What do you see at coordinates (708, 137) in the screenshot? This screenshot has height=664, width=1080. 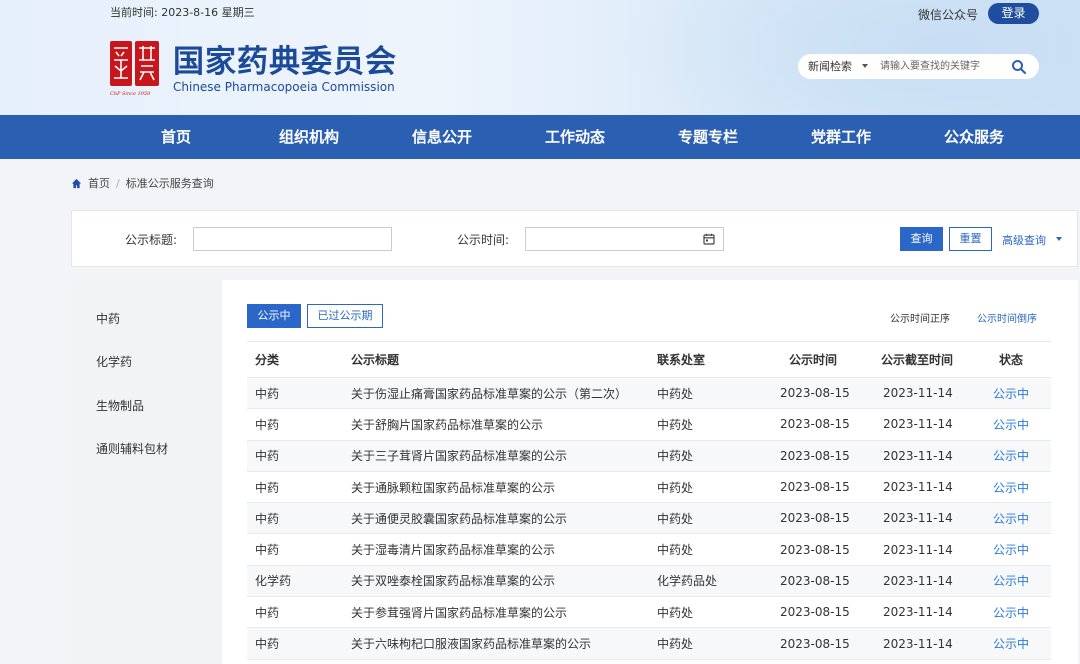 I see `nav-item-special-topics: 专题专栏` at bounding box center [708, 137].